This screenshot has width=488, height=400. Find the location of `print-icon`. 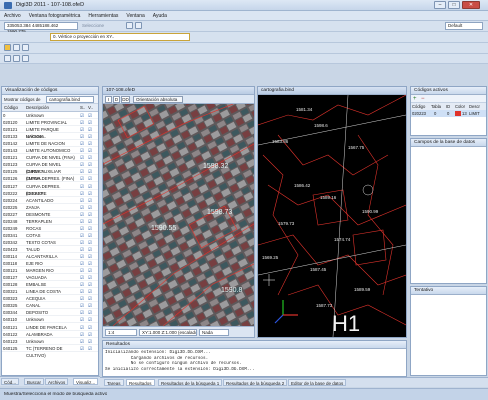

print-icon is located at coordinates (25, 47).